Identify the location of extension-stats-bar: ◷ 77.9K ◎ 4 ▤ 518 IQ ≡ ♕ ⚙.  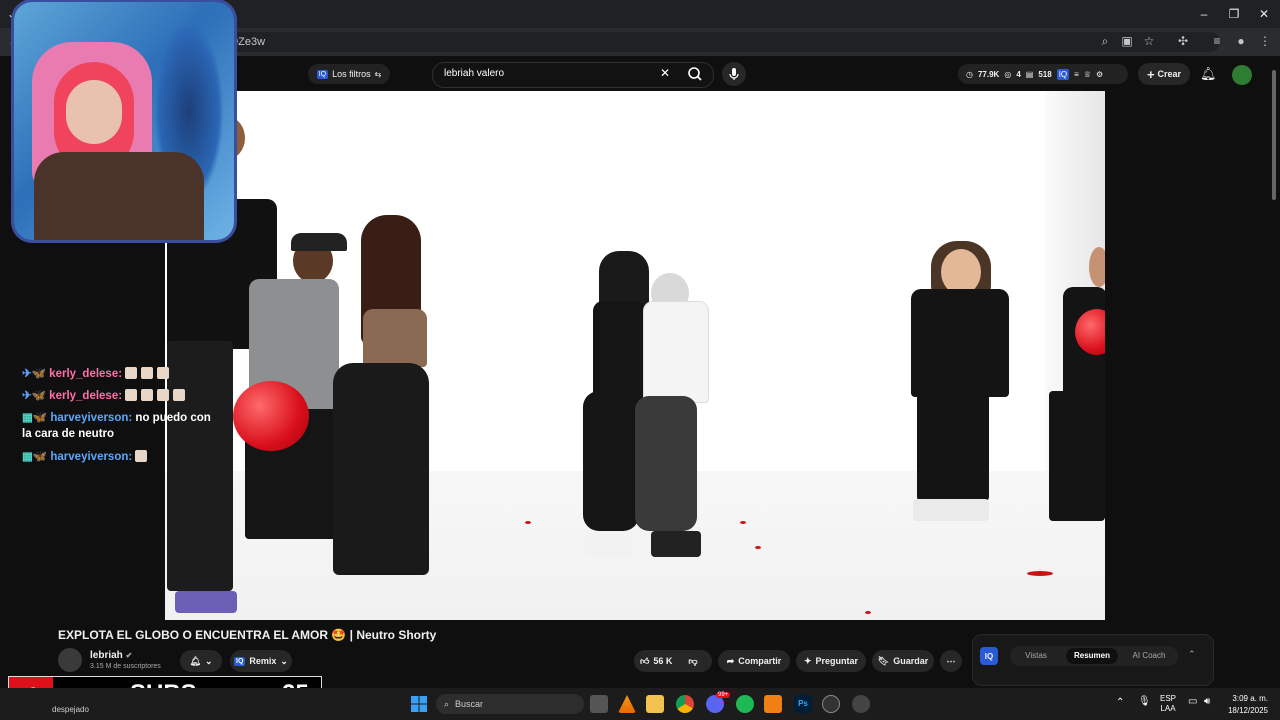
(1043, 74).